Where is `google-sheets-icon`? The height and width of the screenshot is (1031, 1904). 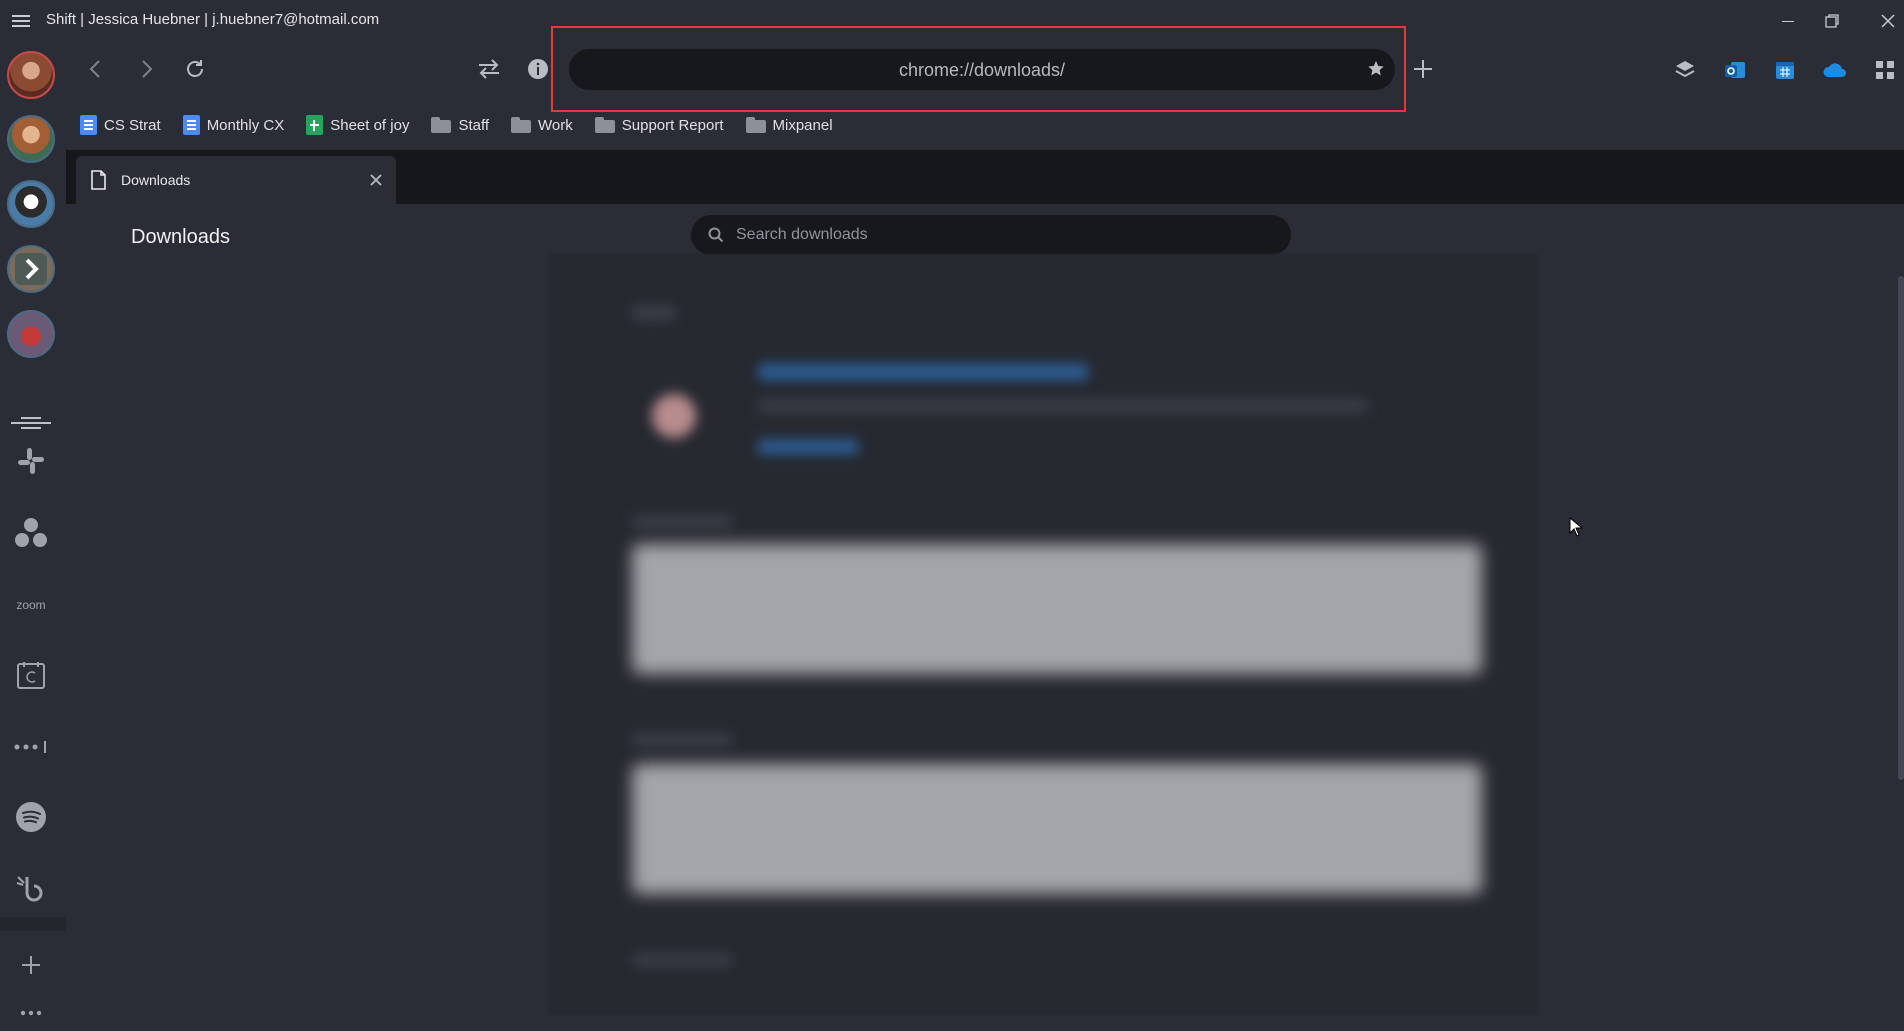 google-sheets-icon is located at coordinates (315, 125).